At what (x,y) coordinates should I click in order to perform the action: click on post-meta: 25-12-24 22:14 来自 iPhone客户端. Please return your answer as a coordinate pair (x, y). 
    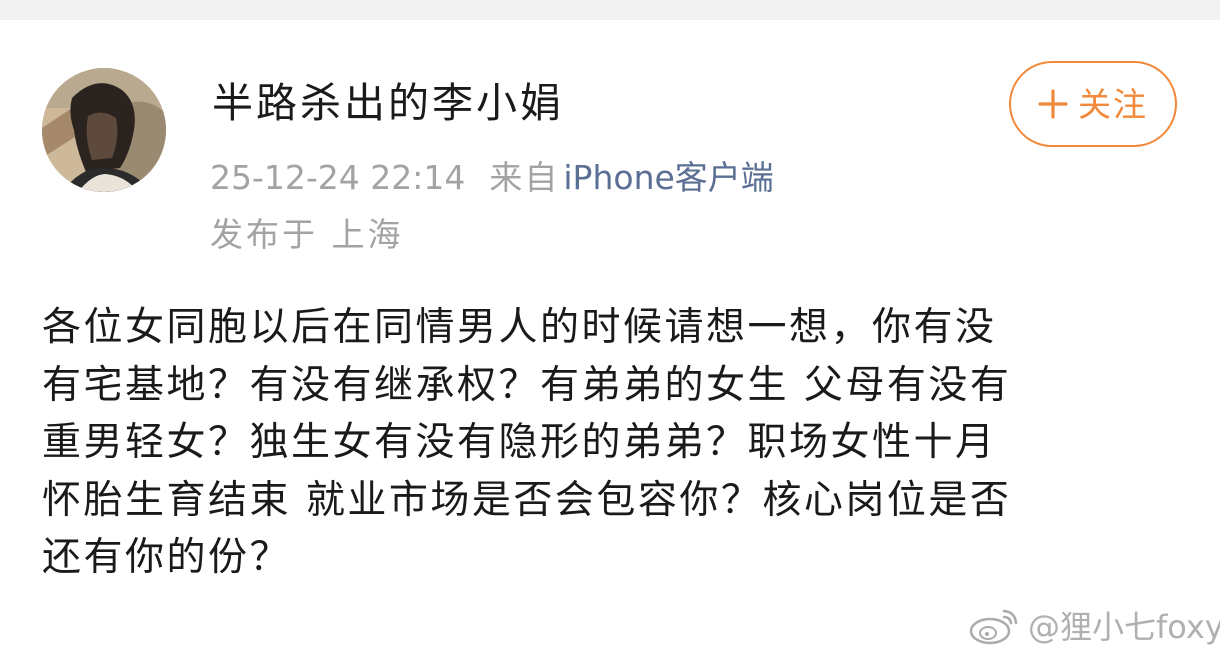
    Looking at the image, I should click on (492, 178).